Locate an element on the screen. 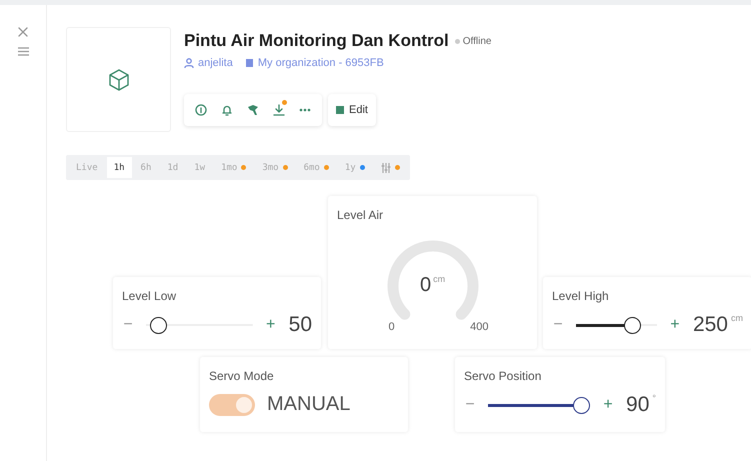  edit-button: Edit is located at coordinates (352, 110).